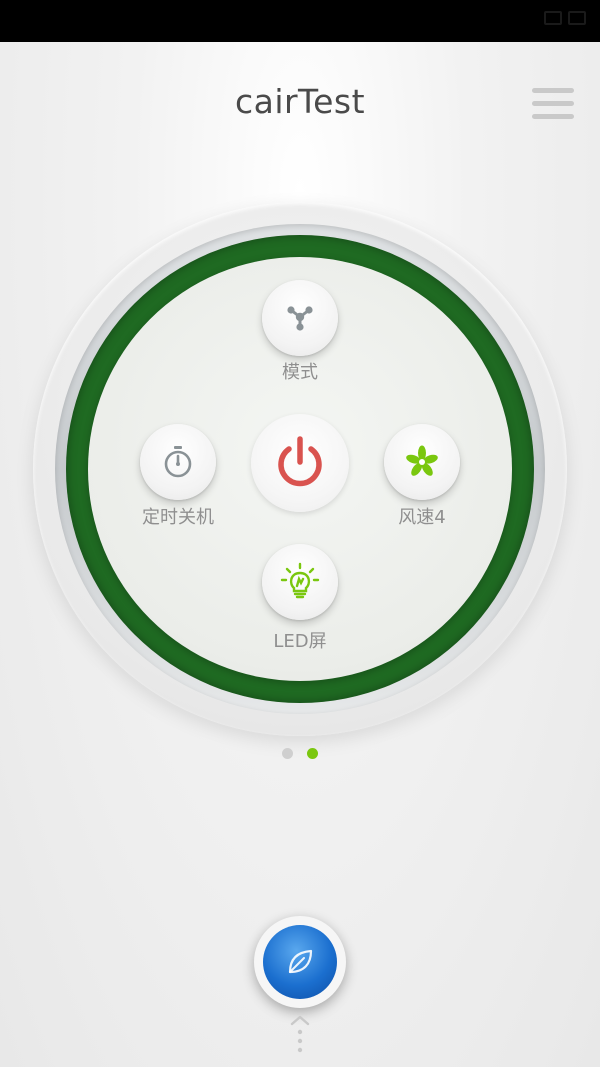  I want to click on fan-speed-button, so click(422, 462).